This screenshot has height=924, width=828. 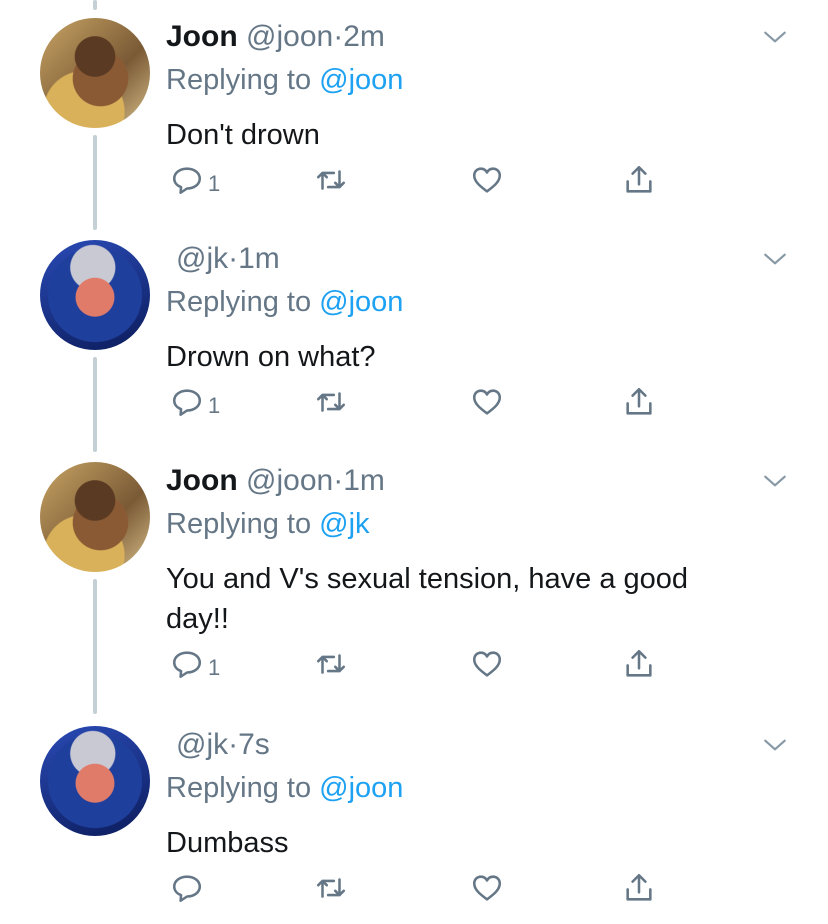 I want to click on tweet-actions, so click(x=426, y=888).